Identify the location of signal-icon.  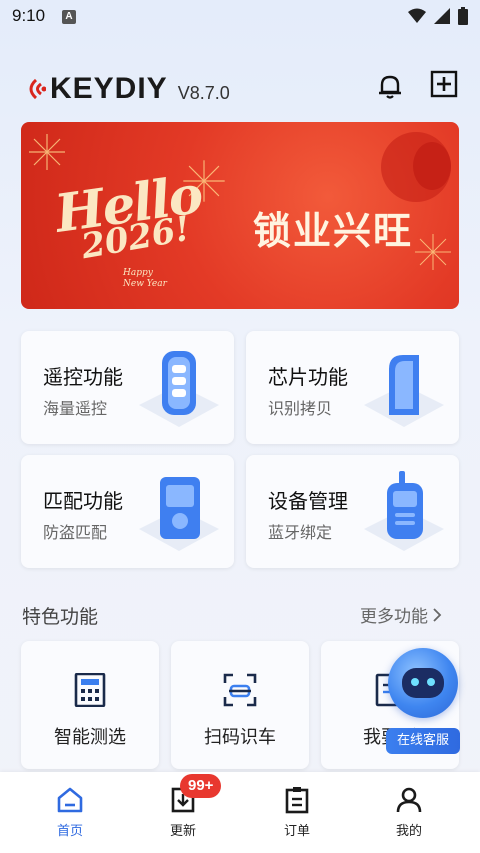
(442, 16).